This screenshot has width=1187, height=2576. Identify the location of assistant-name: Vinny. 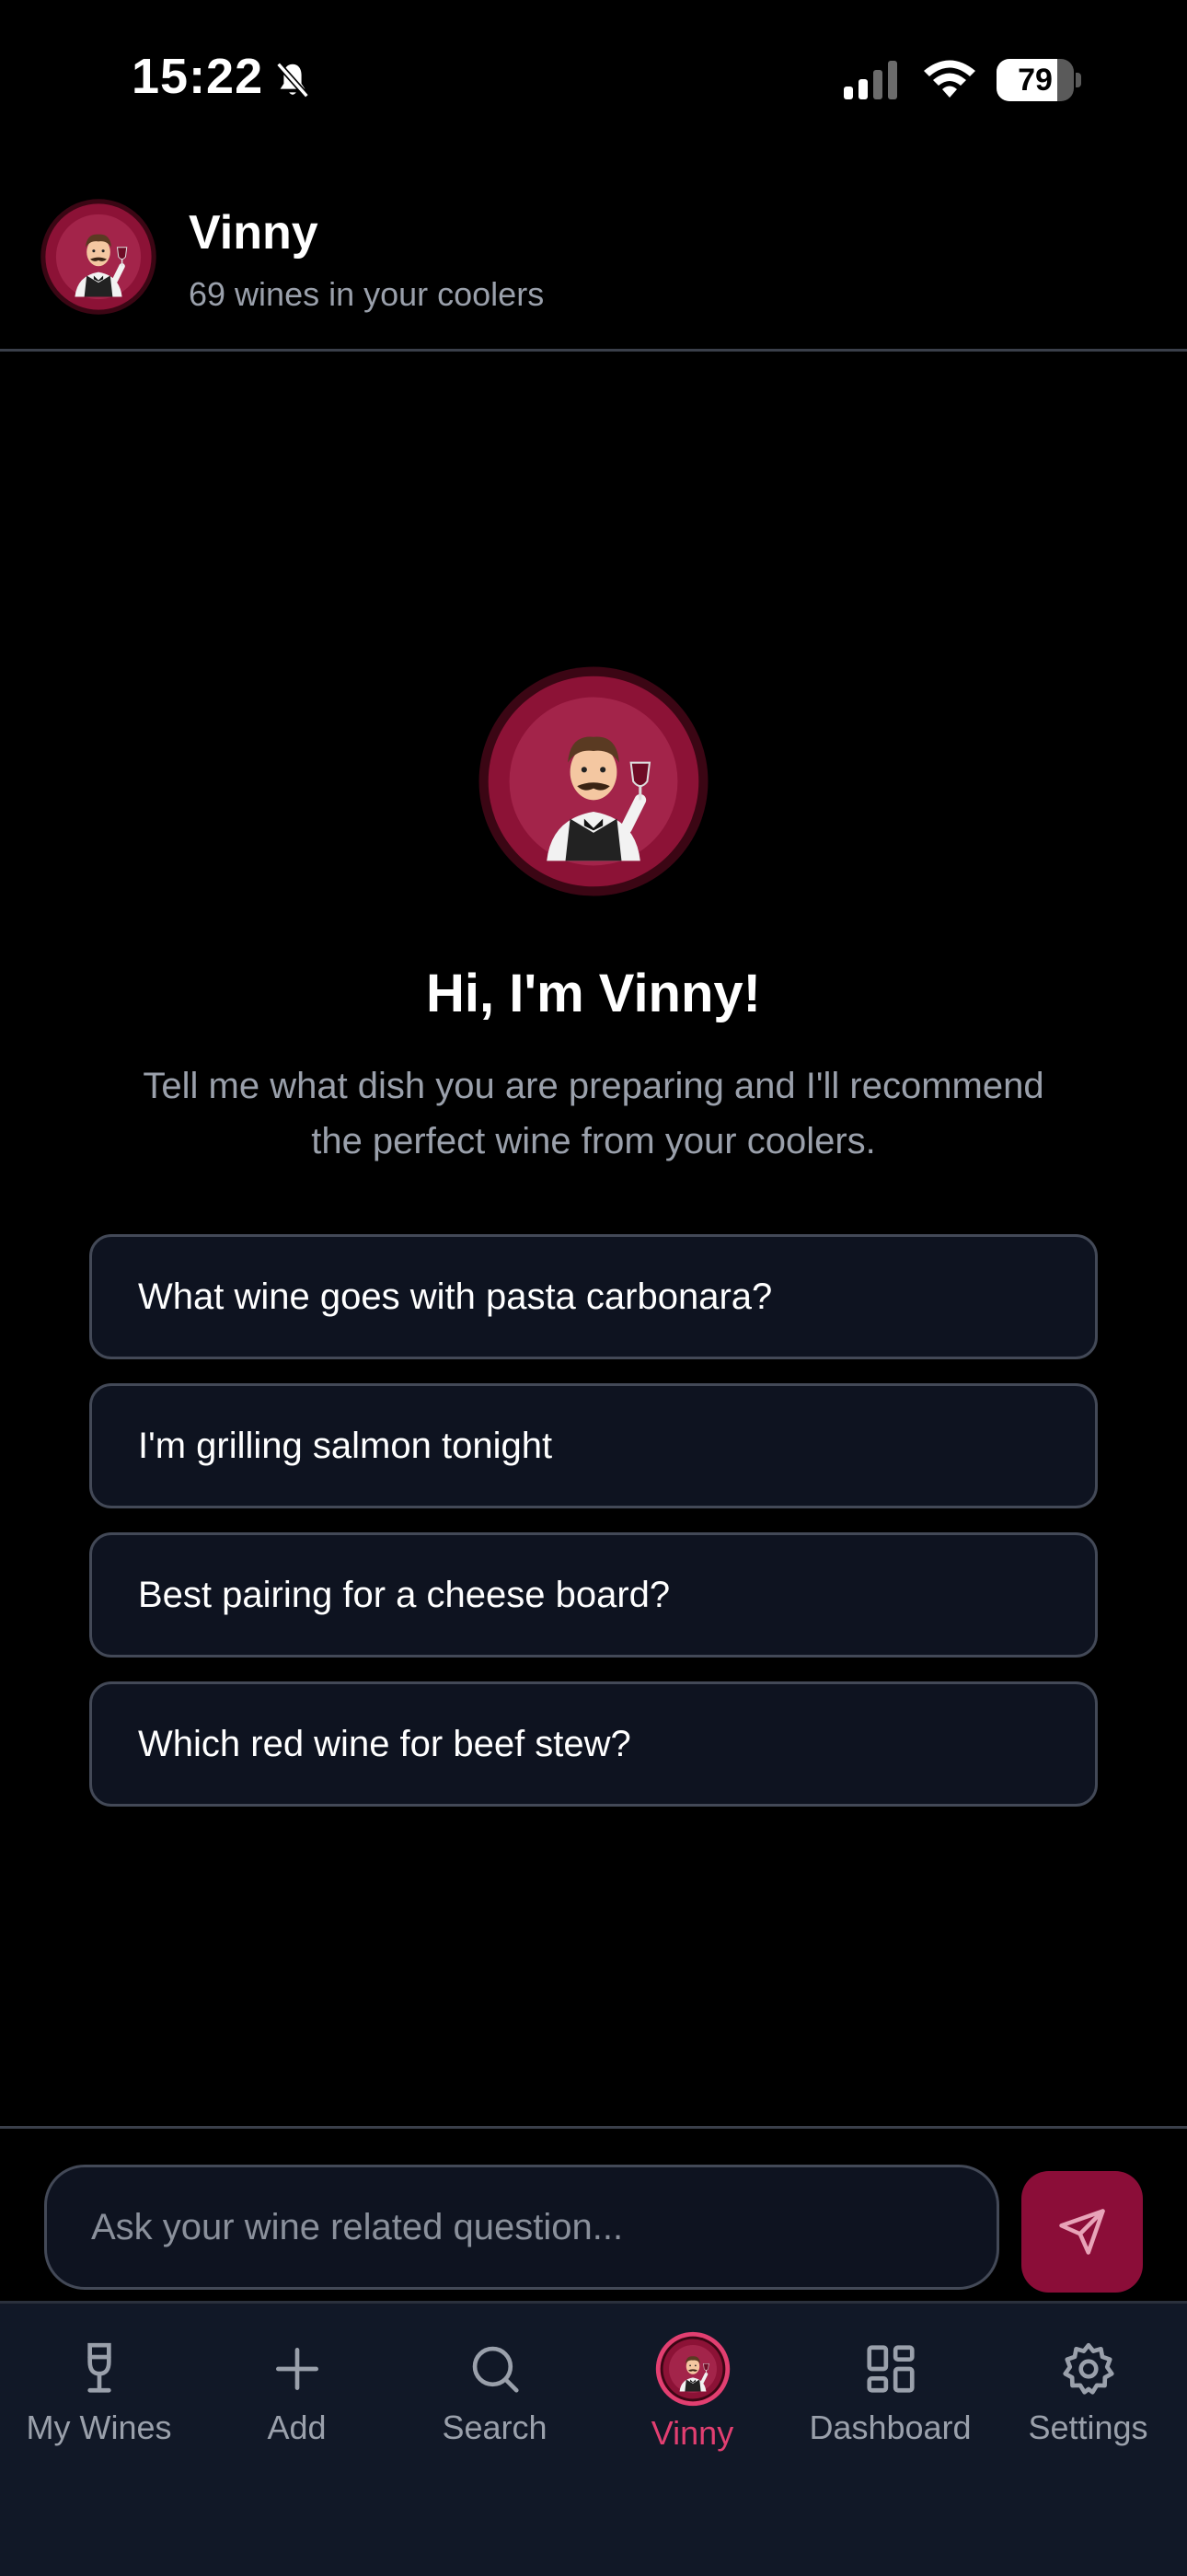
(253, 233).